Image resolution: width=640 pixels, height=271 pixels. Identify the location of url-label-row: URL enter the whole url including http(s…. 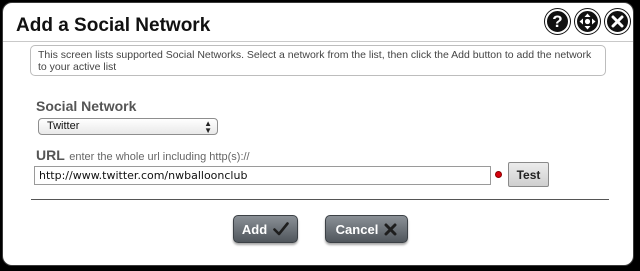
(143, 156).